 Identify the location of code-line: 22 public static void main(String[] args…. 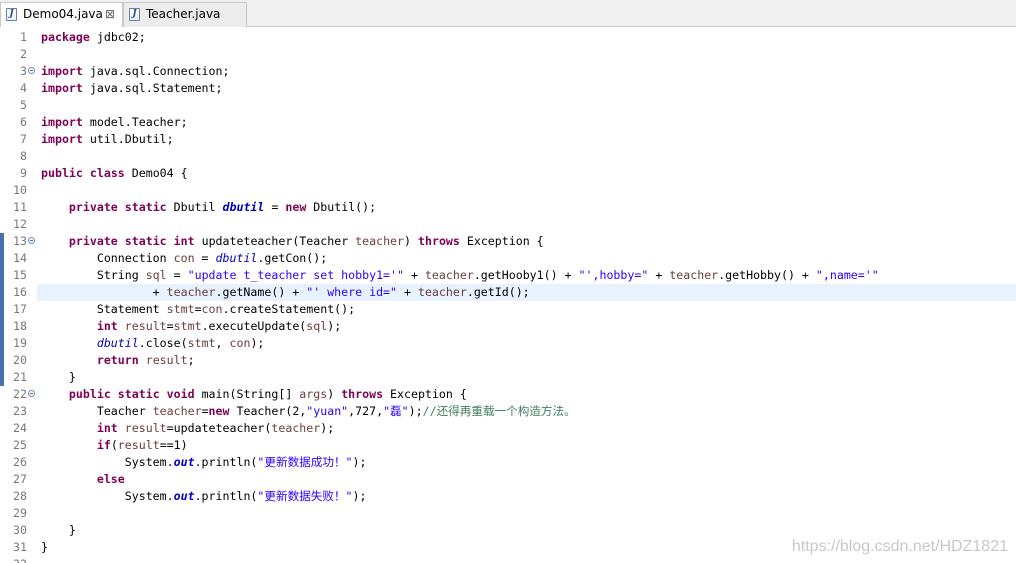
(508, 394).